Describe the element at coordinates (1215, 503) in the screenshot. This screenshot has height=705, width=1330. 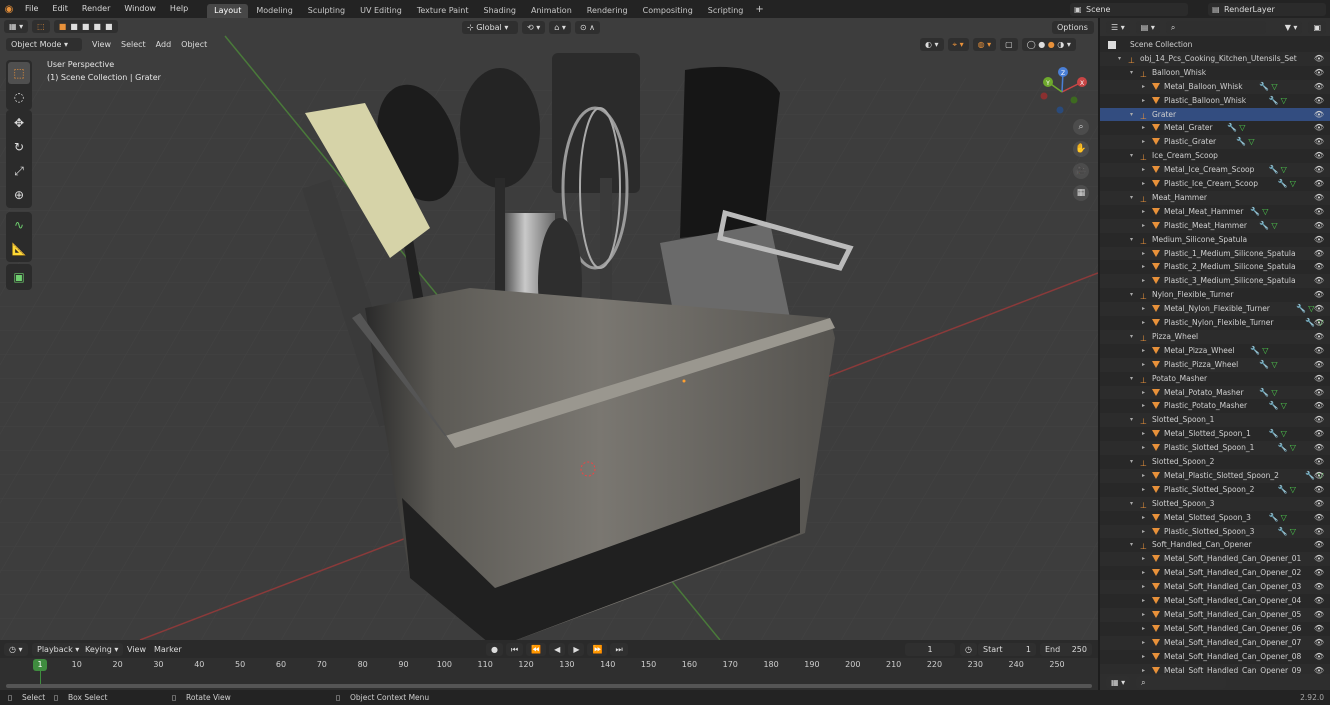
I see `outliner-item: ▾ ⊥ Slotted_Spoon_3 👁` at that location.